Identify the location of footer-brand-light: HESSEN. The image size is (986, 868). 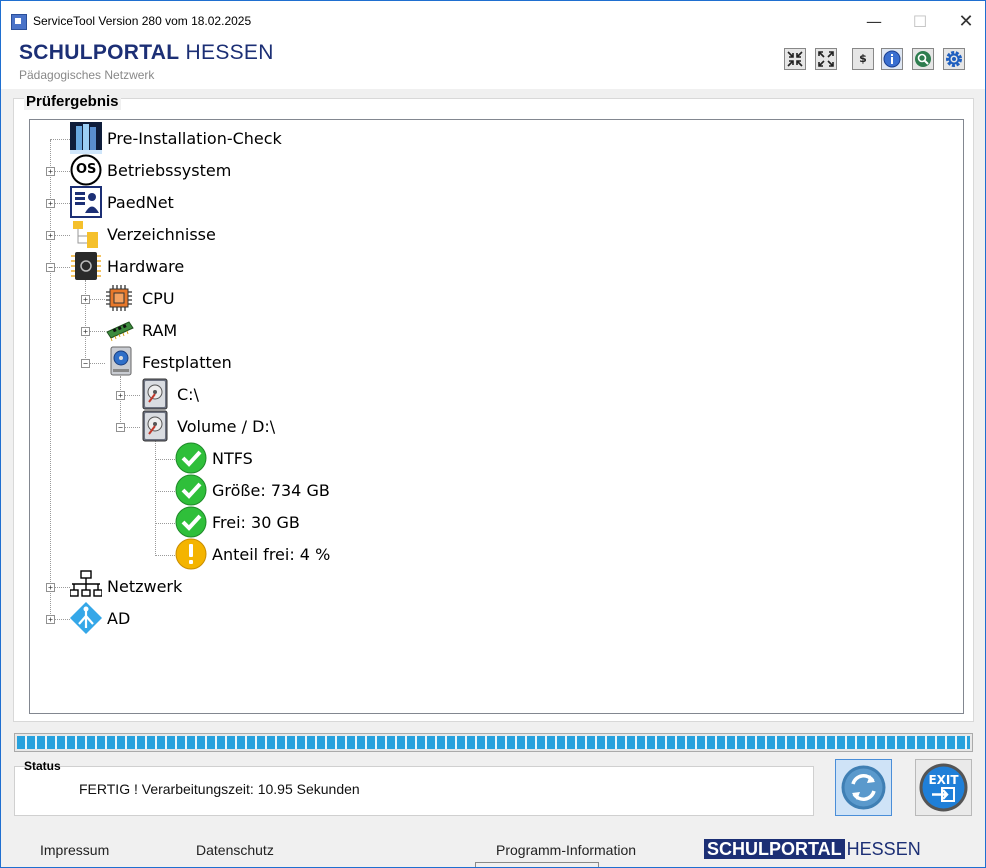
(883, 849).